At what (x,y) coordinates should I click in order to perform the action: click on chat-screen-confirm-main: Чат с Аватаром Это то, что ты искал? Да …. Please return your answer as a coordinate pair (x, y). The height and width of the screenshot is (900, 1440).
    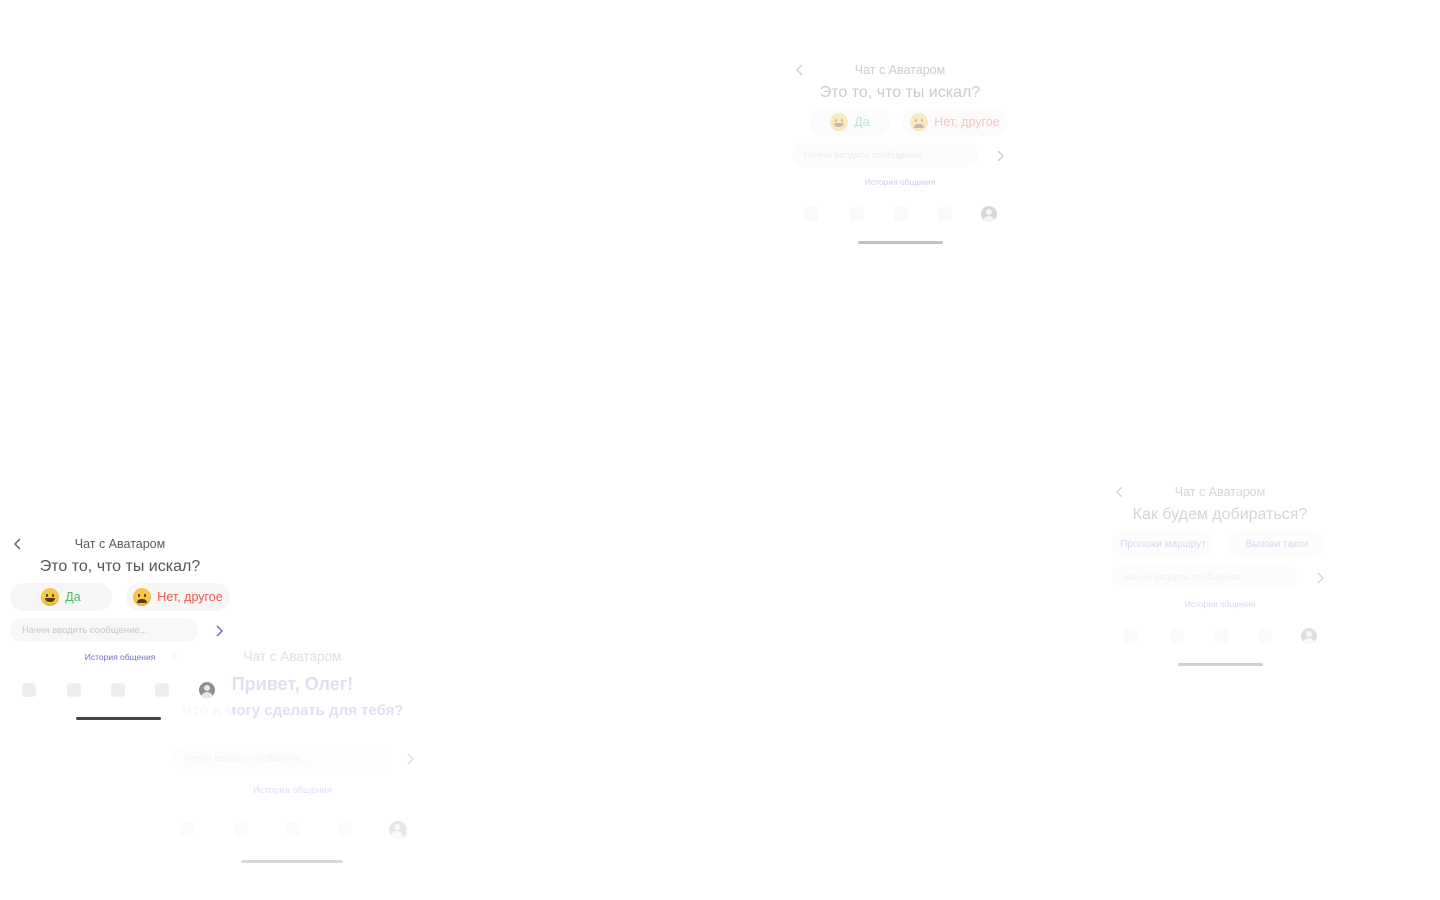
    Looking at the image, I should click on (120, 631).